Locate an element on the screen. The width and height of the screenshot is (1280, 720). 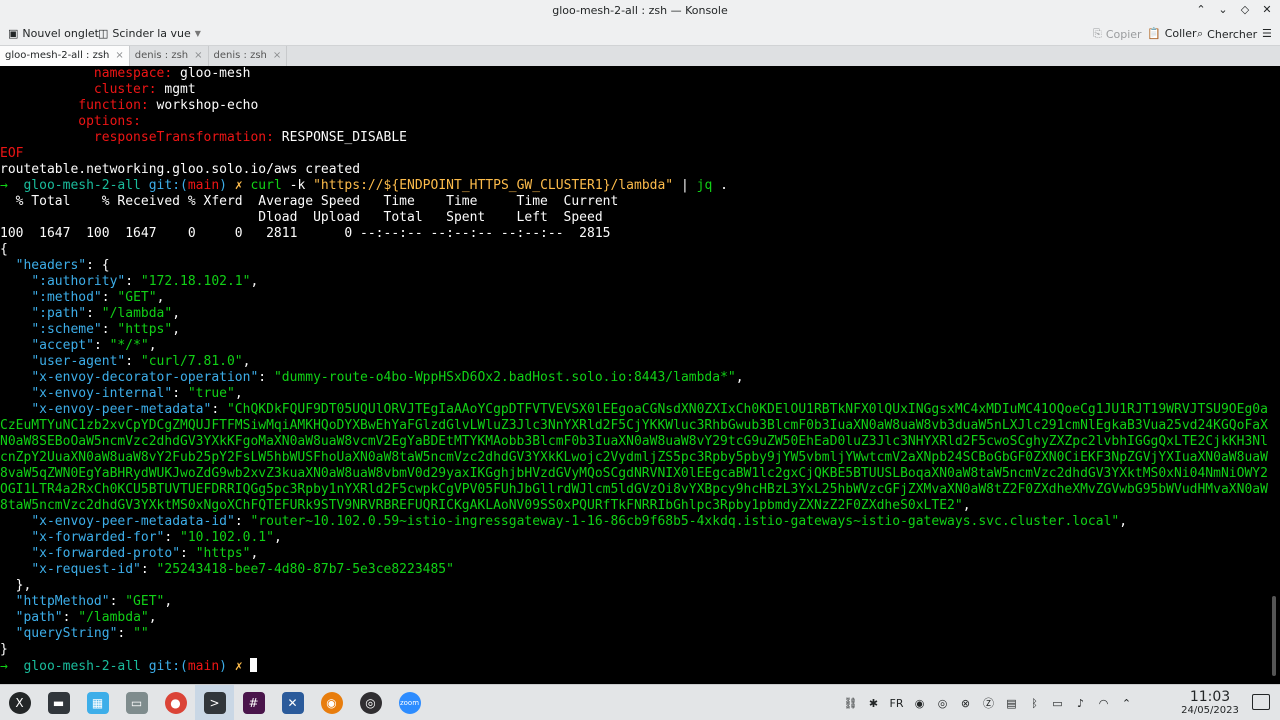
copy-button: ⎘ Copier is located at coordinates (1117, 34).